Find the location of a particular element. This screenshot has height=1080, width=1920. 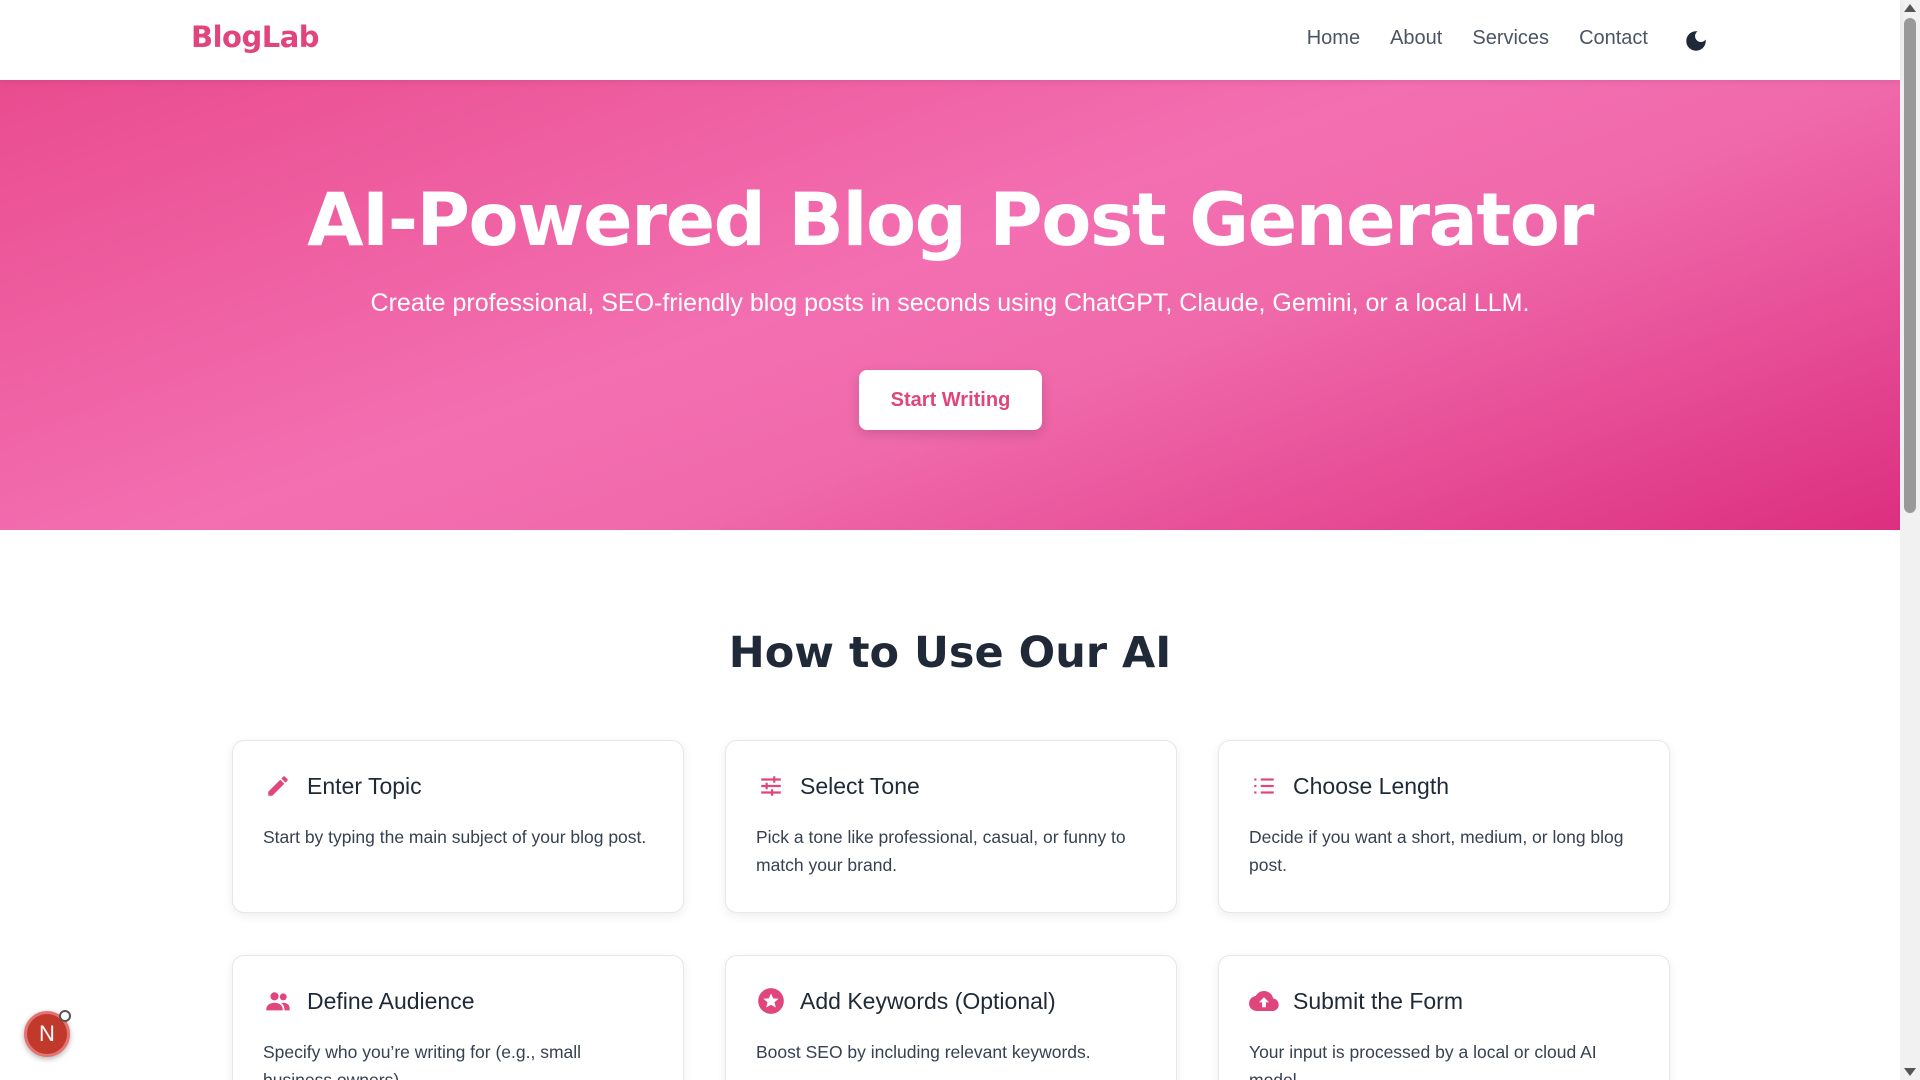

main-nav: Home About Services Contact is located at coordinates (1477, 38).